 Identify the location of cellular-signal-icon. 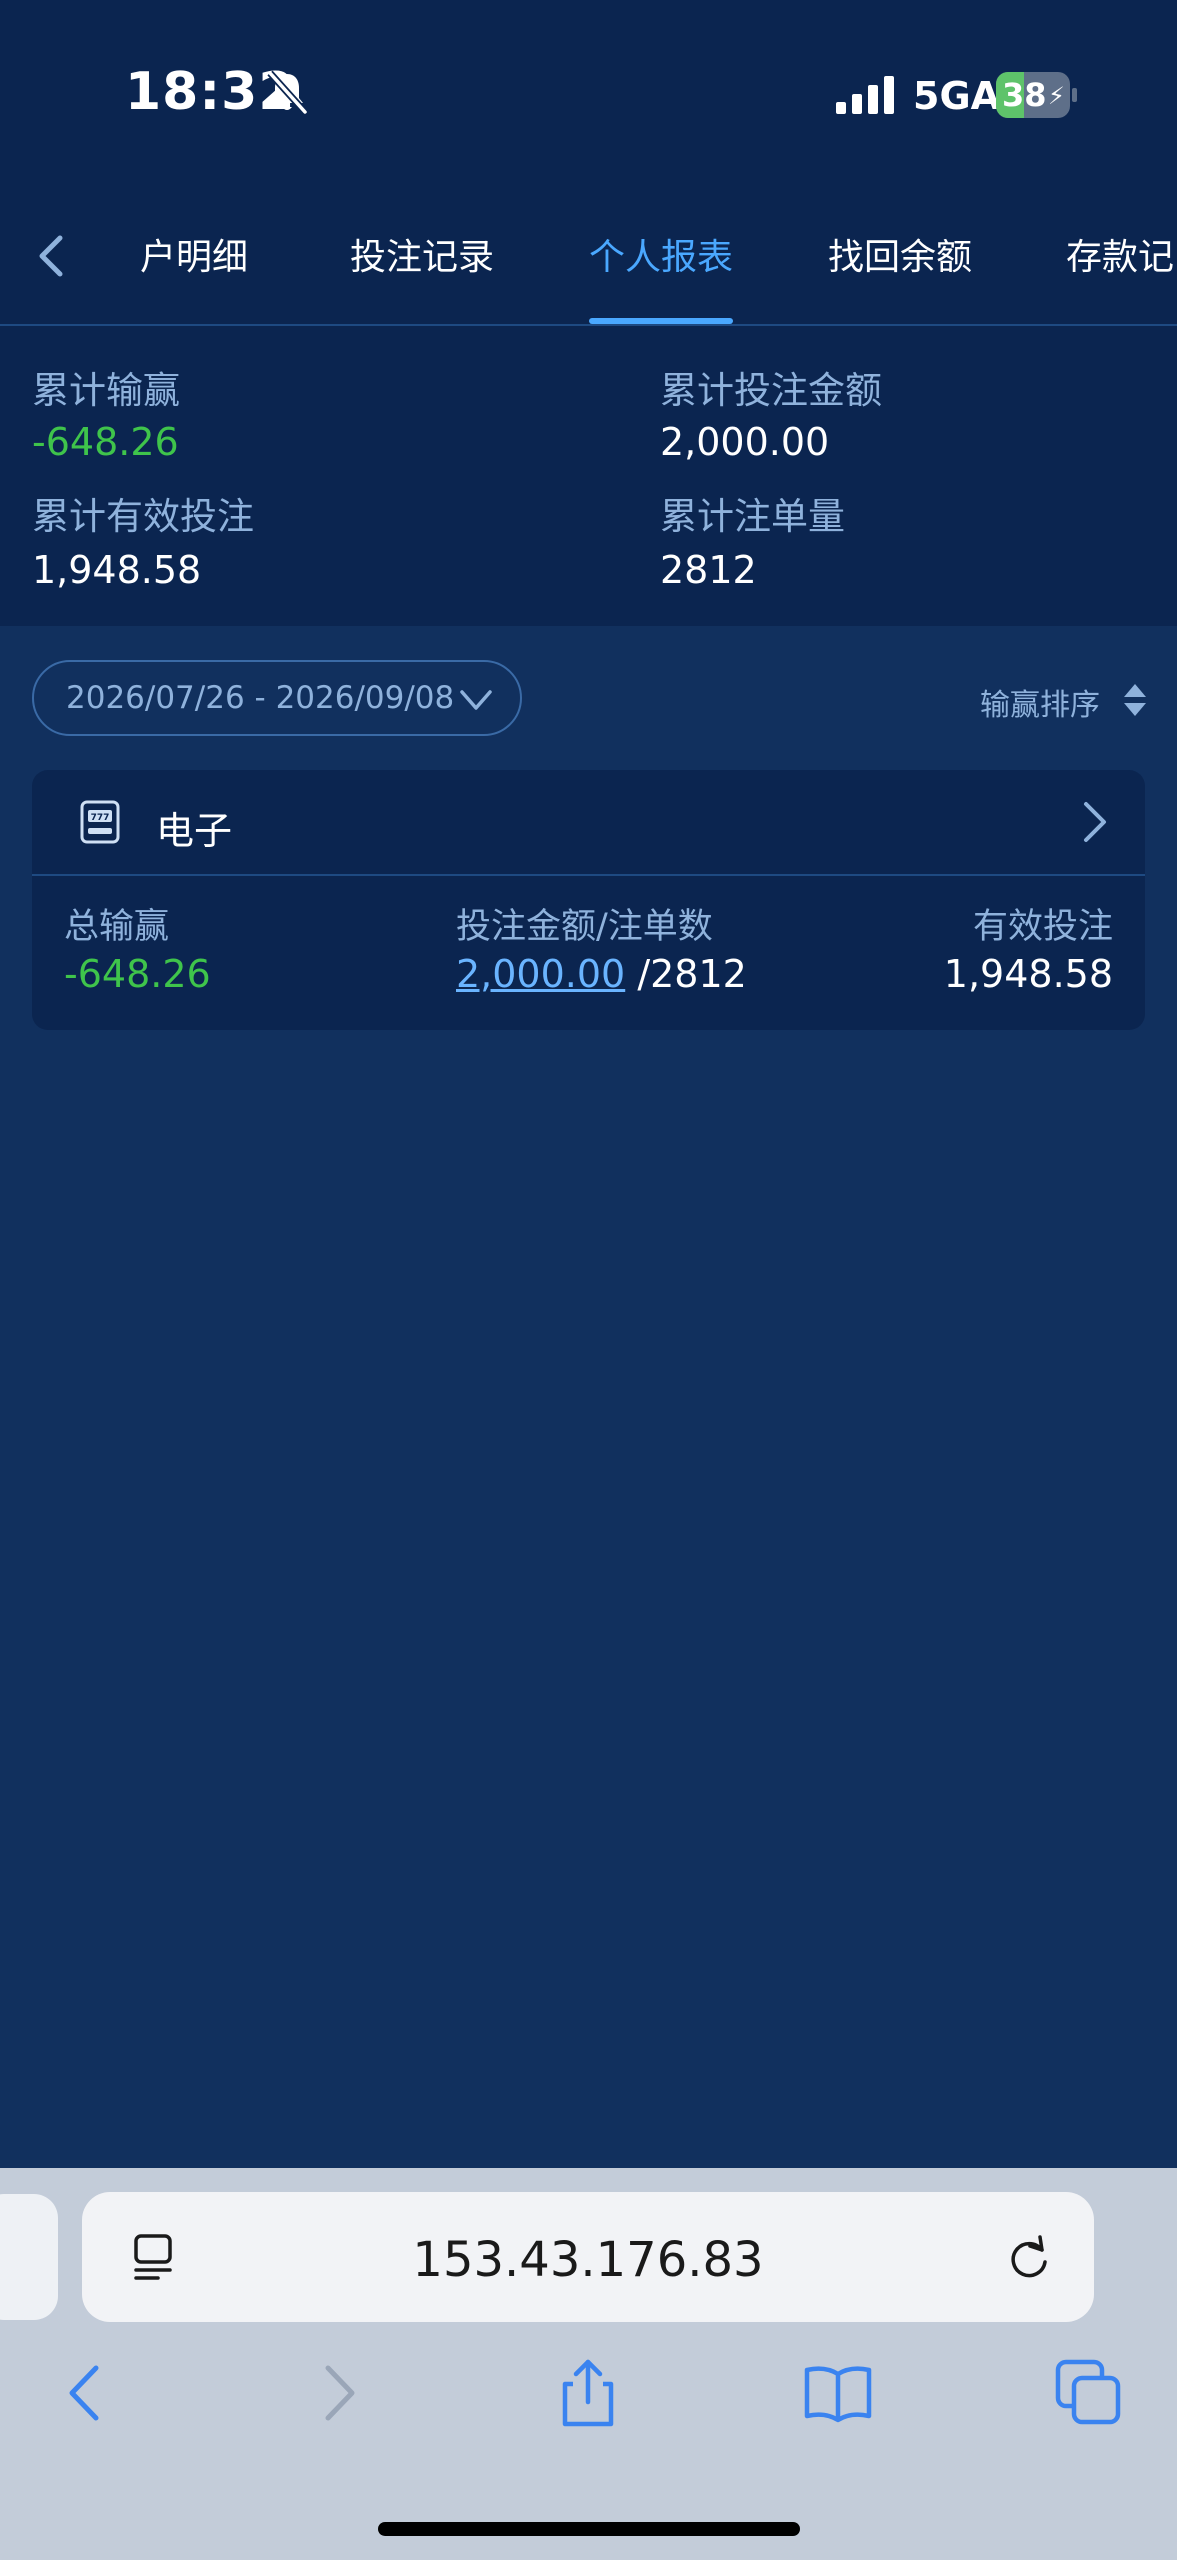
(865, 95).